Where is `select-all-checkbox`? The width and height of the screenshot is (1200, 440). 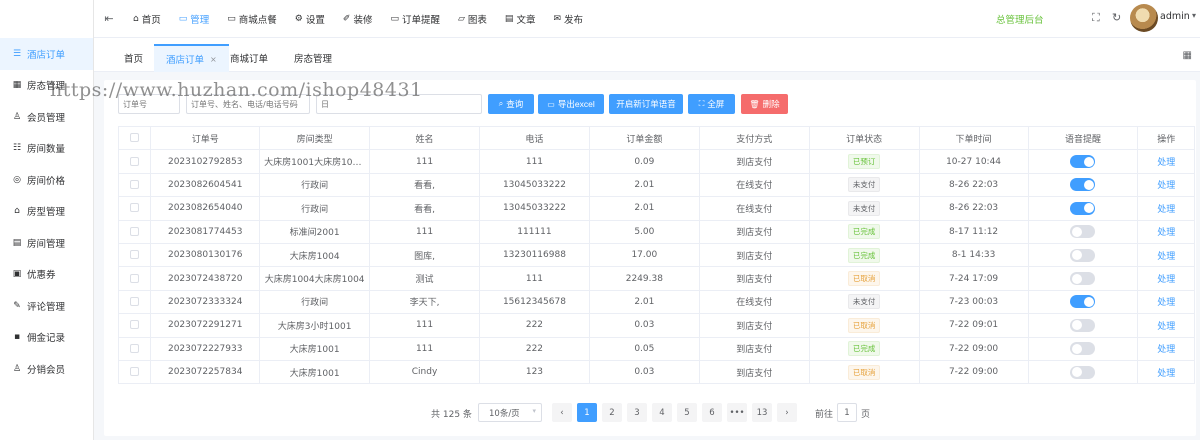
select-all-checkbox is located at coordinates (135, 138).